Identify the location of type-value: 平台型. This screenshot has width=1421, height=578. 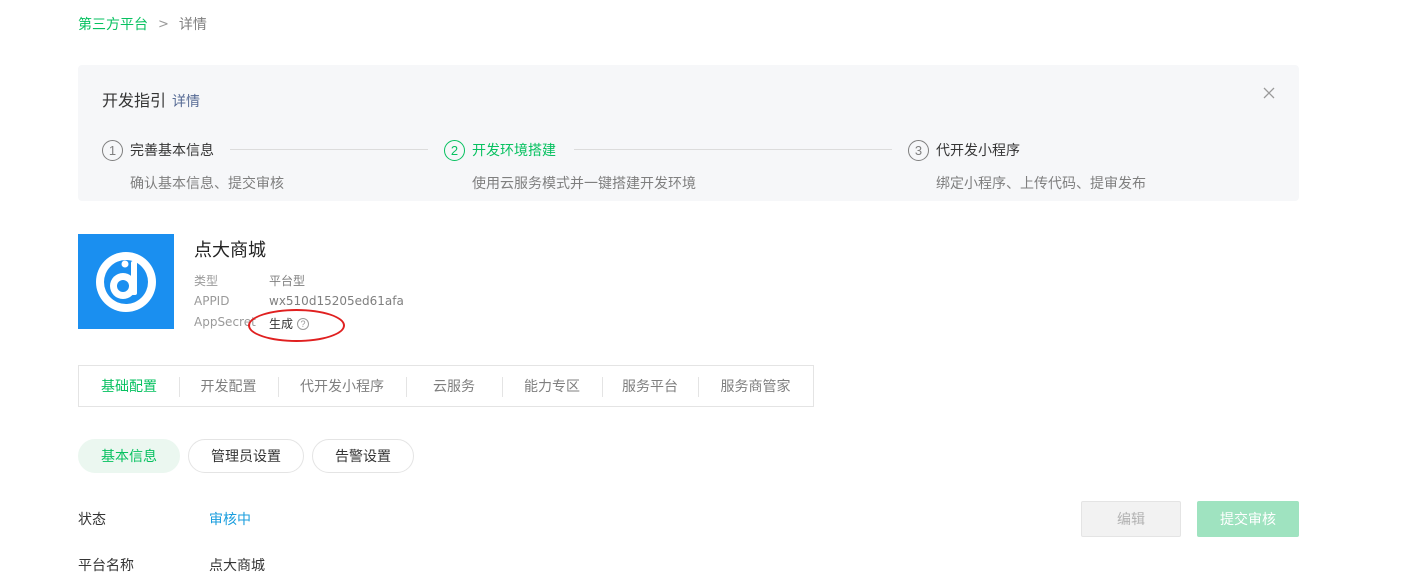
(287, 281).